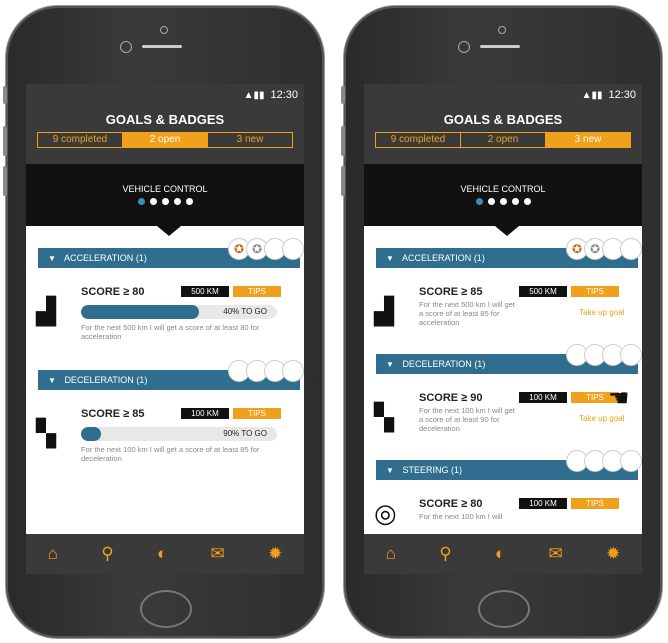 The height and width of the screenshot is (643, 668). What do you see at coordinates (464, 47) in the screenshot?
I see `front-camera` at bounding box center [464, 47].